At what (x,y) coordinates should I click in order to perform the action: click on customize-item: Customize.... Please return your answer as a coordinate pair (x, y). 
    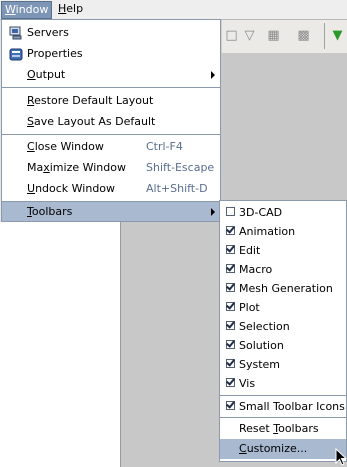
    Looking at the image, I should click on (283, 449).